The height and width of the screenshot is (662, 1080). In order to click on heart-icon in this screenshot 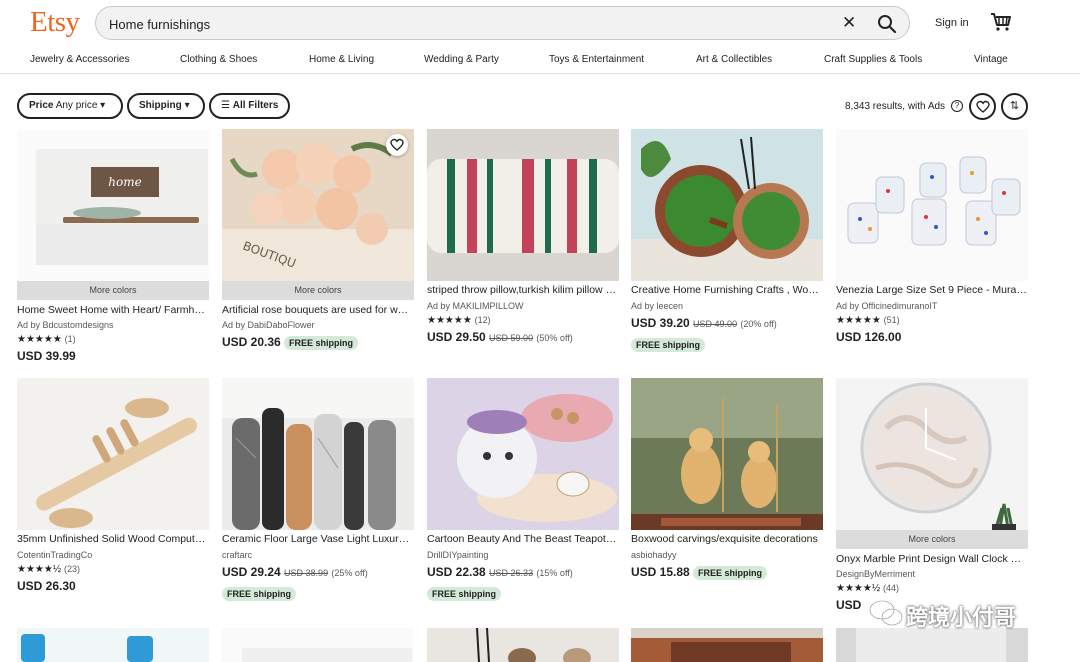, I will do `click(397, 144)`.